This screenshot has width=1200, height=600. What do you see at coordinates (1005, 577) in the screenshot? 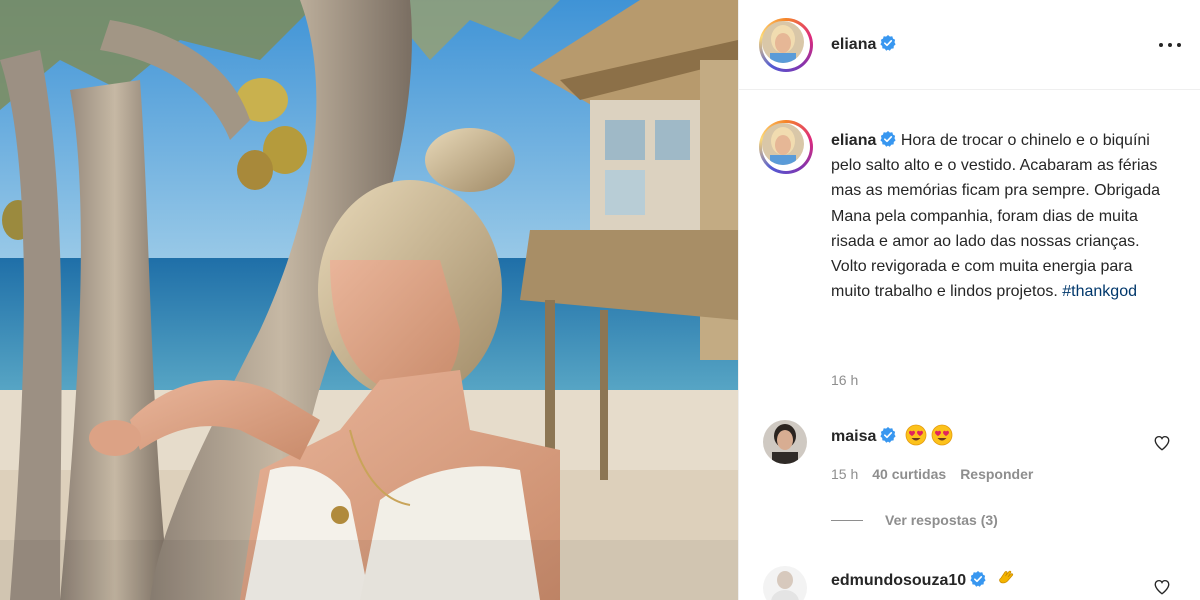
I see `clapping-hands-emoji` at bounding box center [1005, 577].